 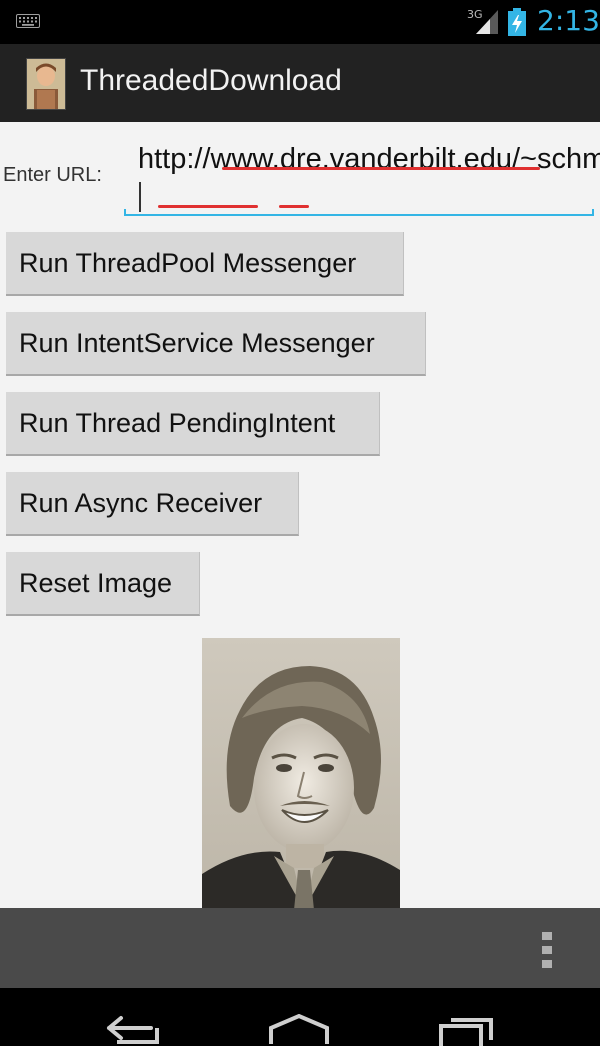 What do you see at coordinates (517, 22) in the screenshot?
I see `battery-charging-icon` at bounding box center [517, 22].